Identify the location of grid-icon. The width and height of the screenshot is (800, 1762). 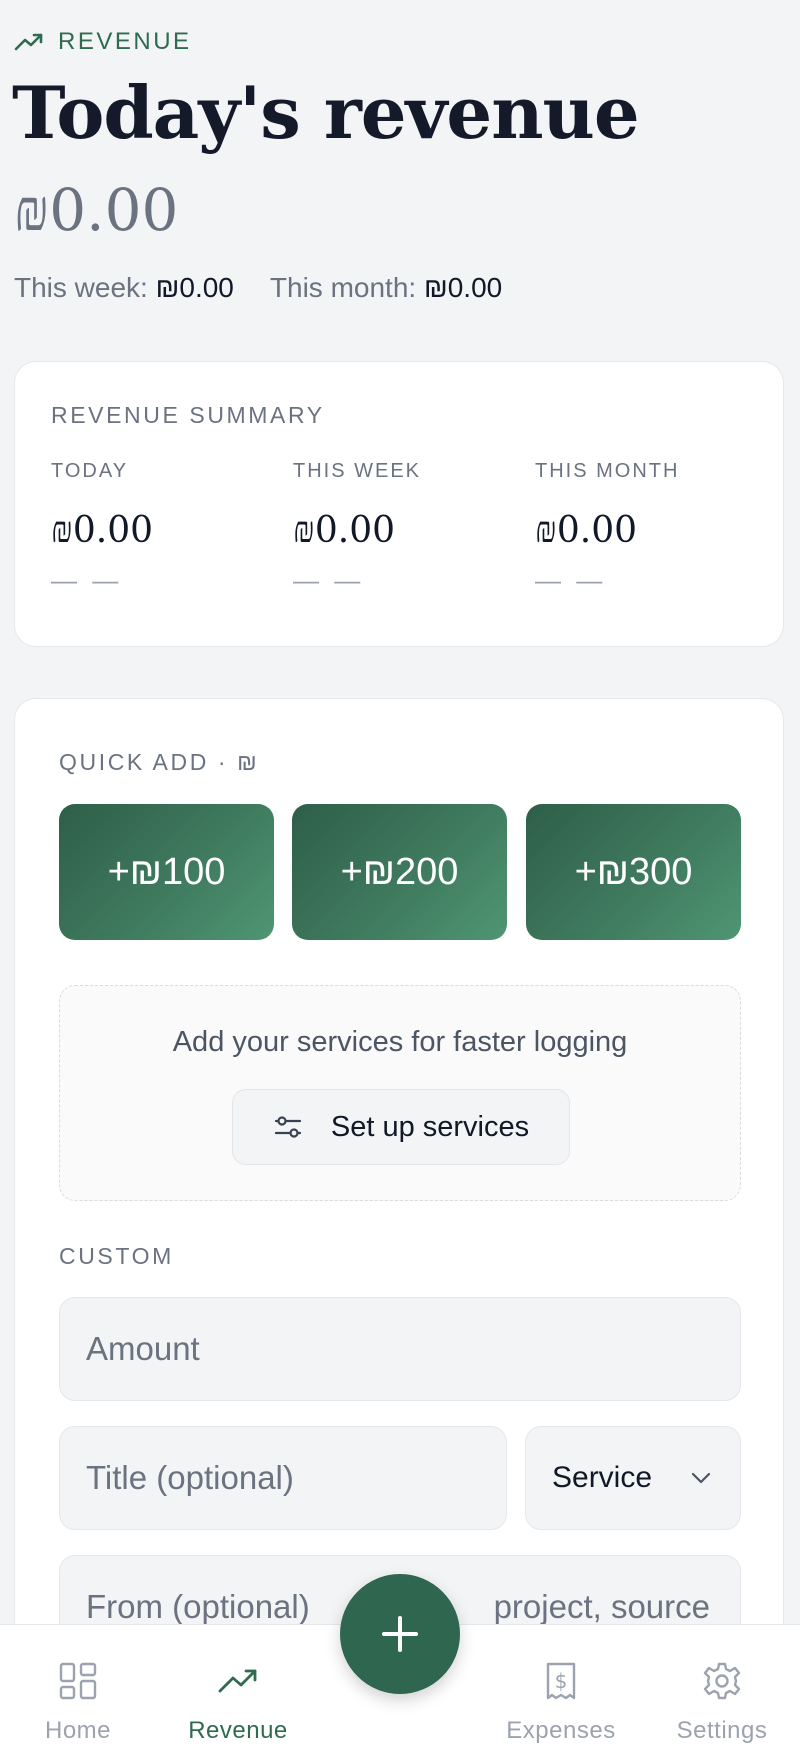
(78, 1681).